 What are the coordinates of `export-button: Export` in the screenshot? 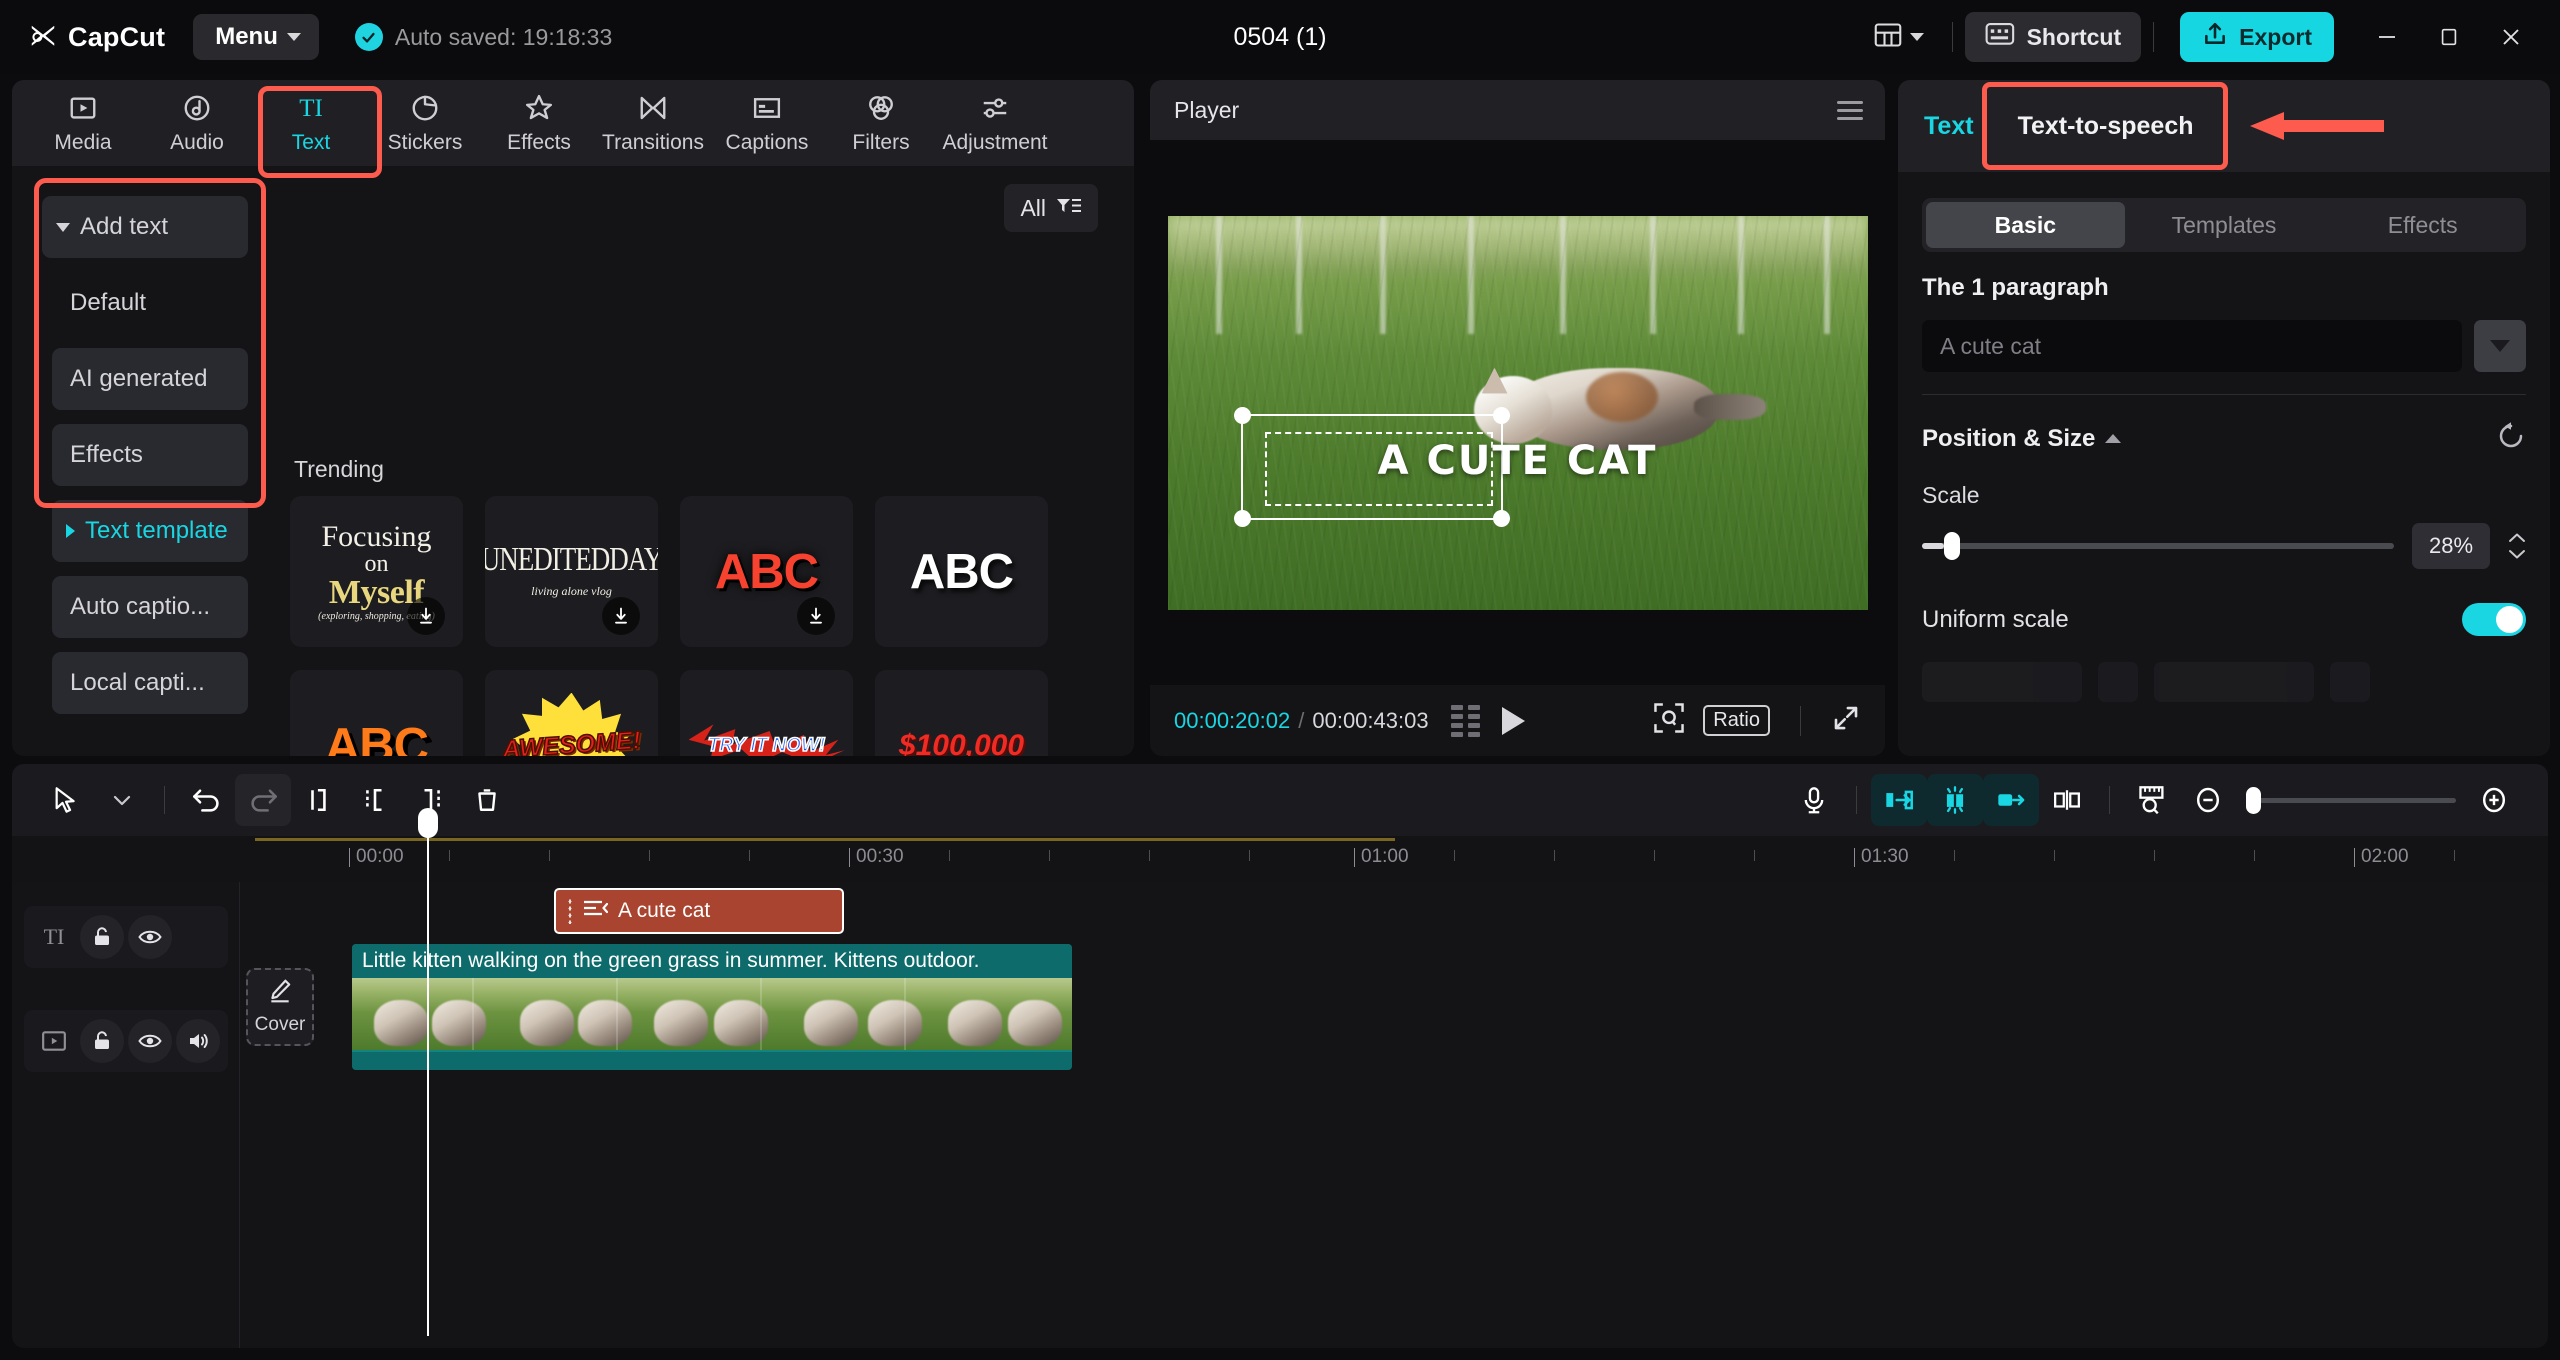 It's located at (2257, 37).